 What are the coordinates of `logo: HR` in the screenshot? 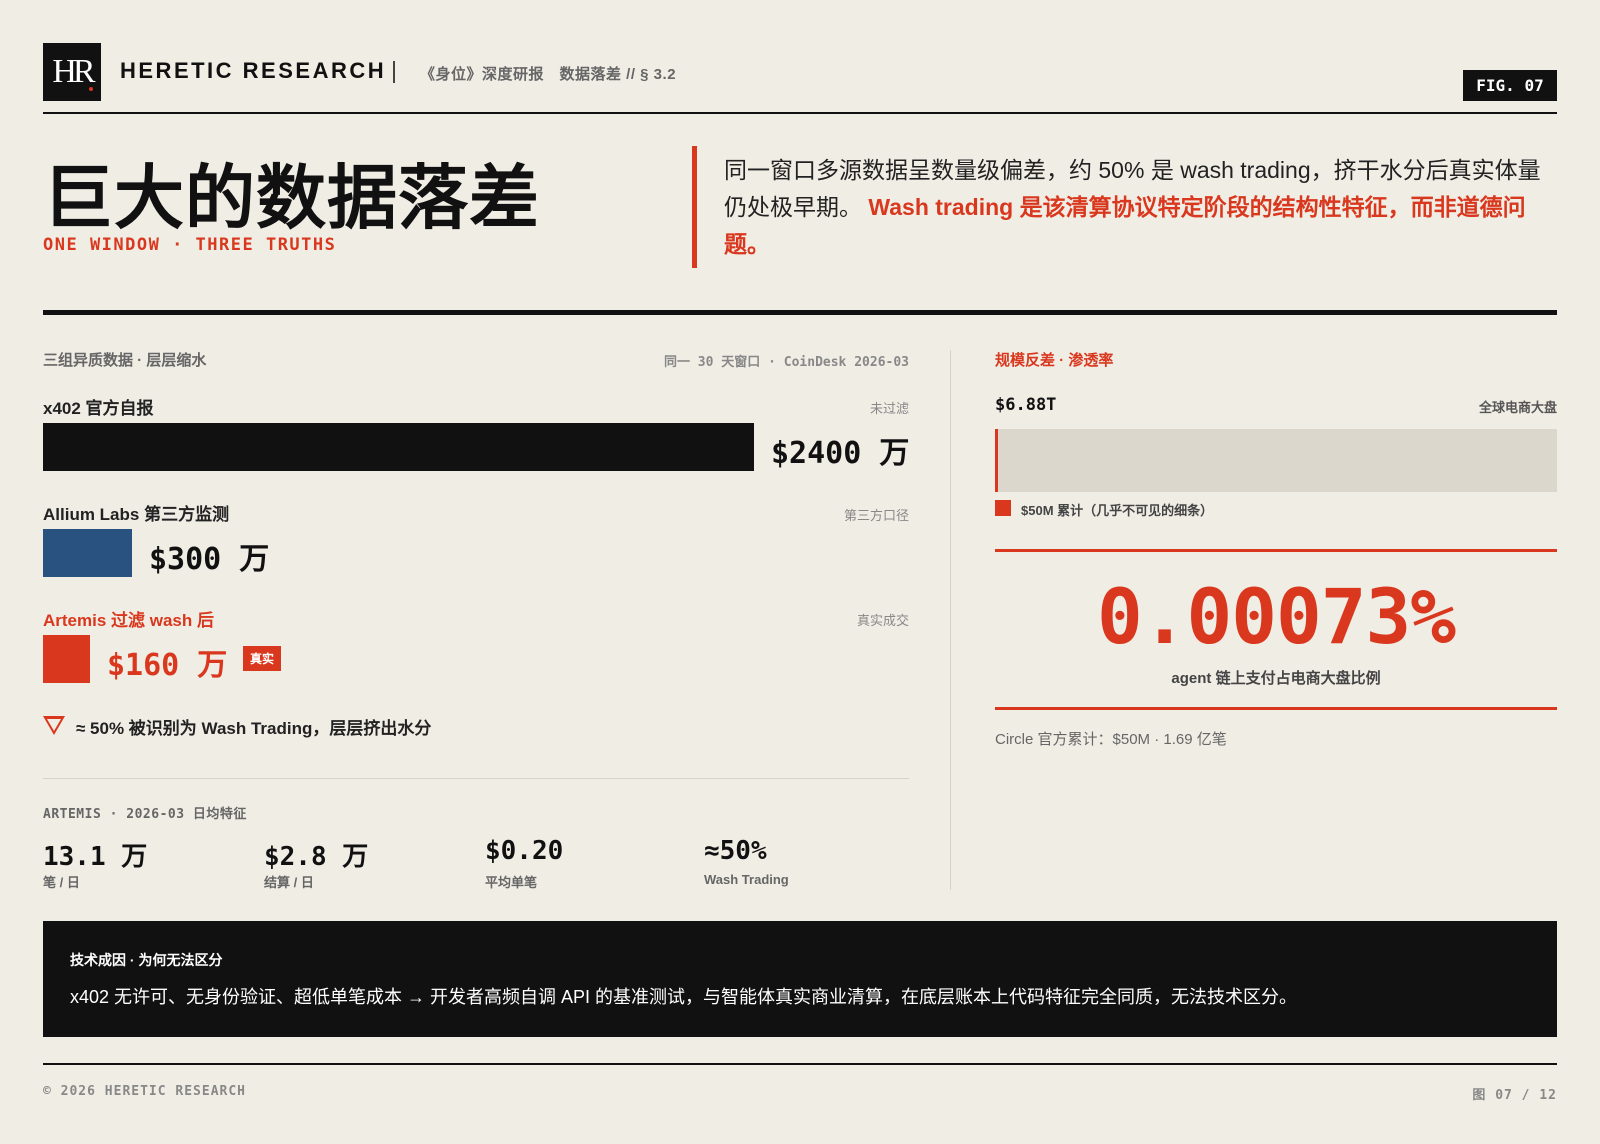 It's located at (72, 72).